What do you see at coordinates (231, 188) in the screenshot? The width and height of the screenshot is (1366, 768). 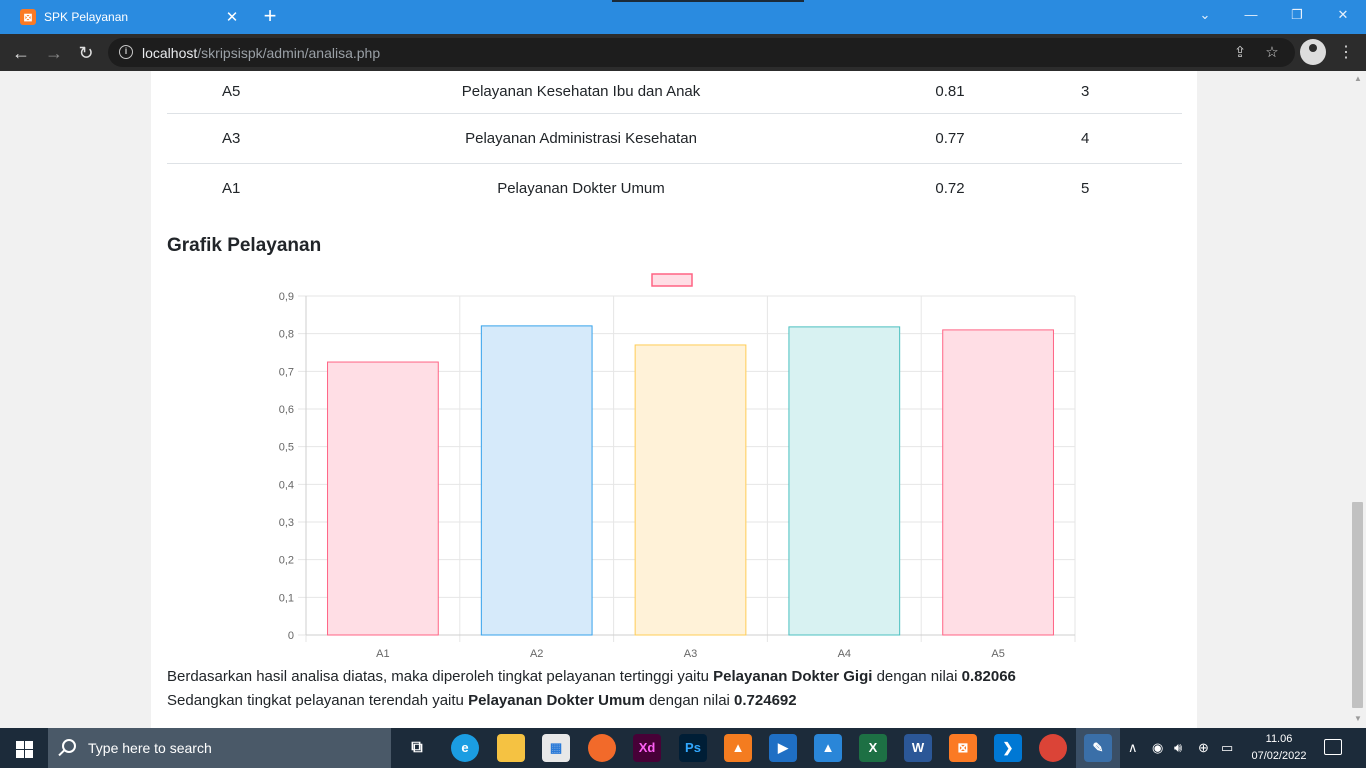 I see `alternative-code: A1` at bounding box center [231, 188].